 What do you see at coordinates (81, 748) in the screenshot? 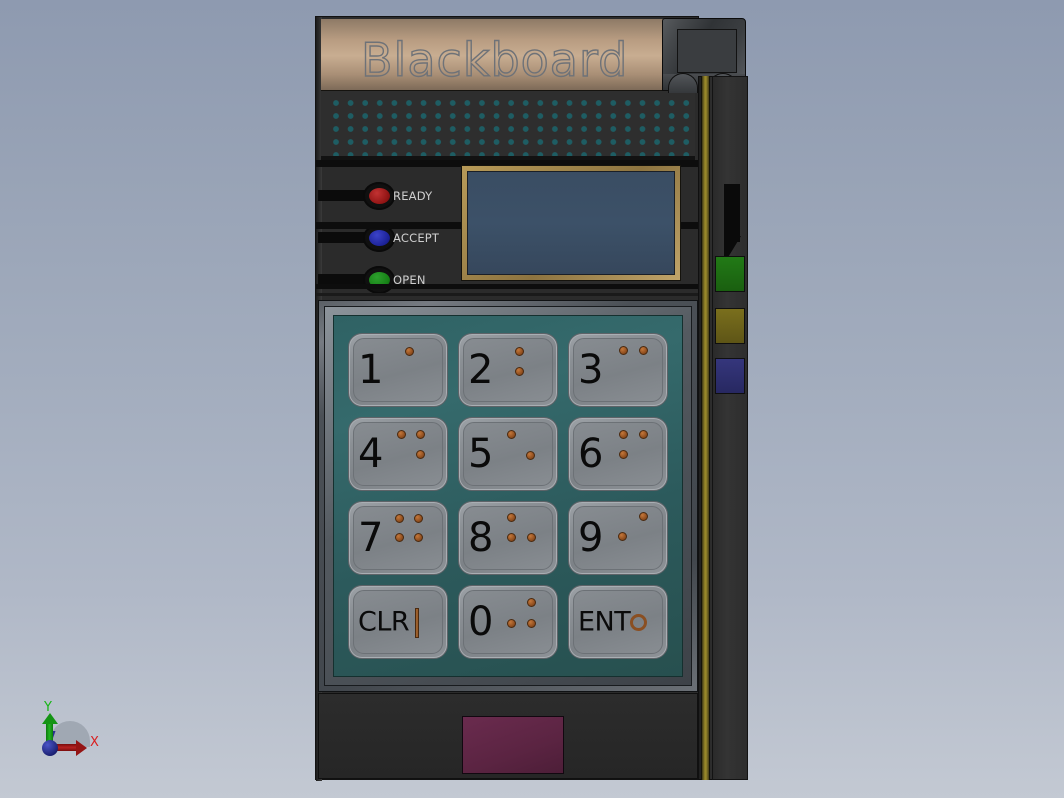
I see `x-axis-arrow-icon` at bounding box center [81, 748].